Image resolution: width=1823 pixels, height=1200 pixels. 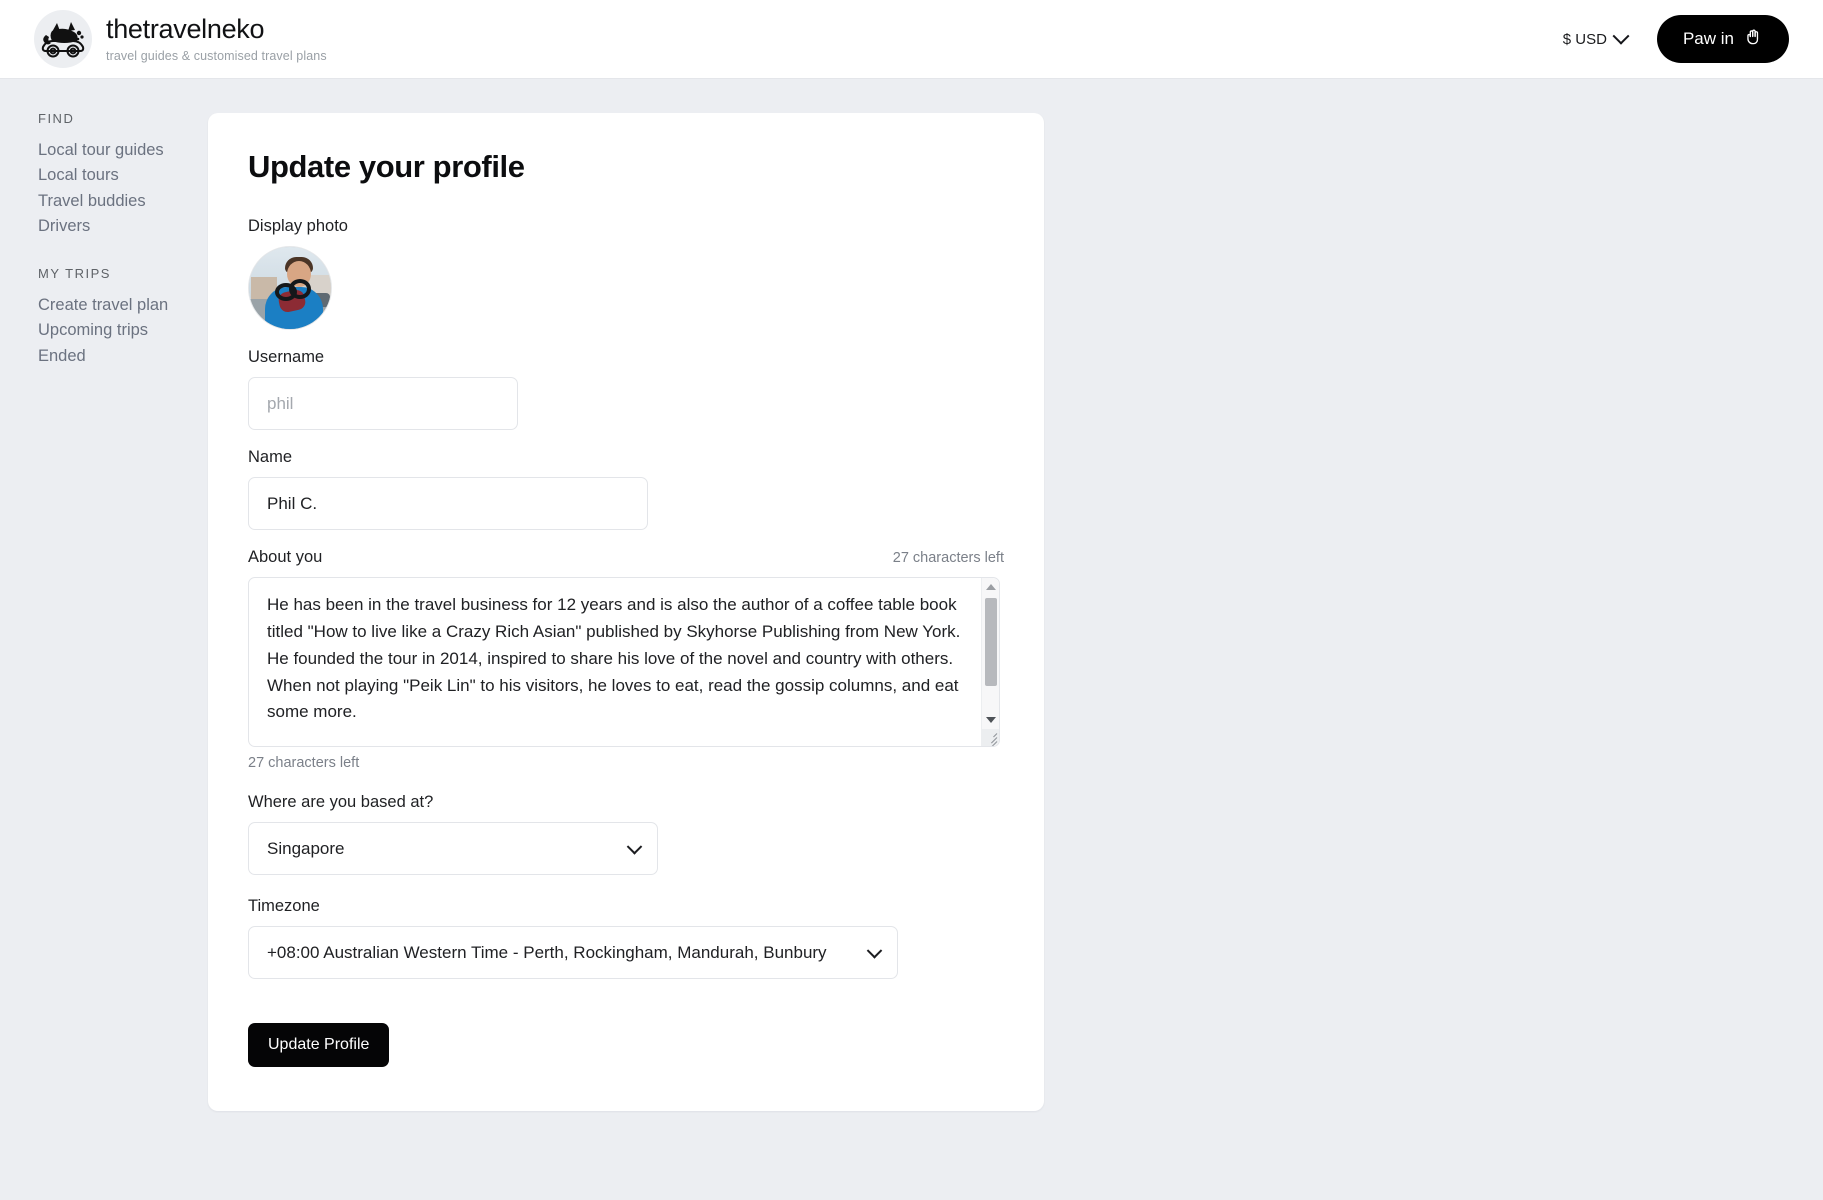 What do you see at coordinates (948, 558) in the screenshot?
I see `about-you-counter-top: 27 characters left` at bounding box center [948, 558].